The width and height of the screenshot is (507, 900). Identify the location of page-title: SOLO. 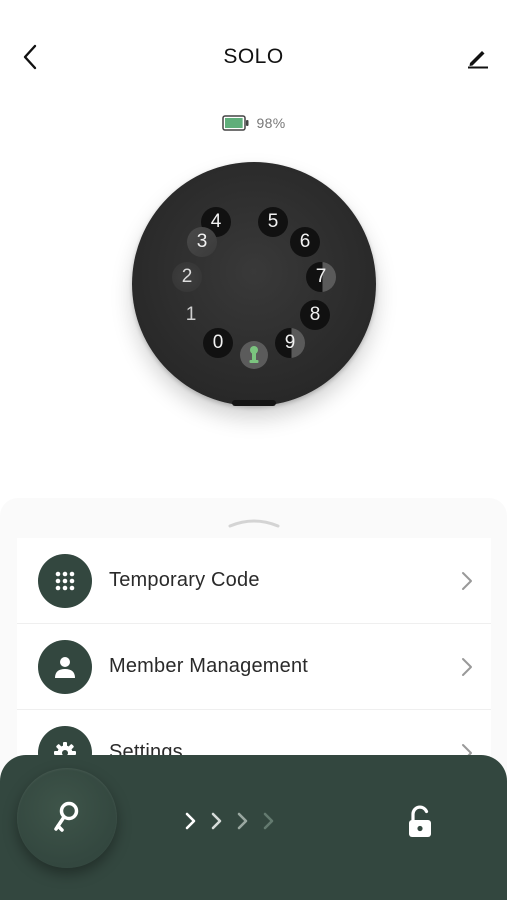
(253, 56).